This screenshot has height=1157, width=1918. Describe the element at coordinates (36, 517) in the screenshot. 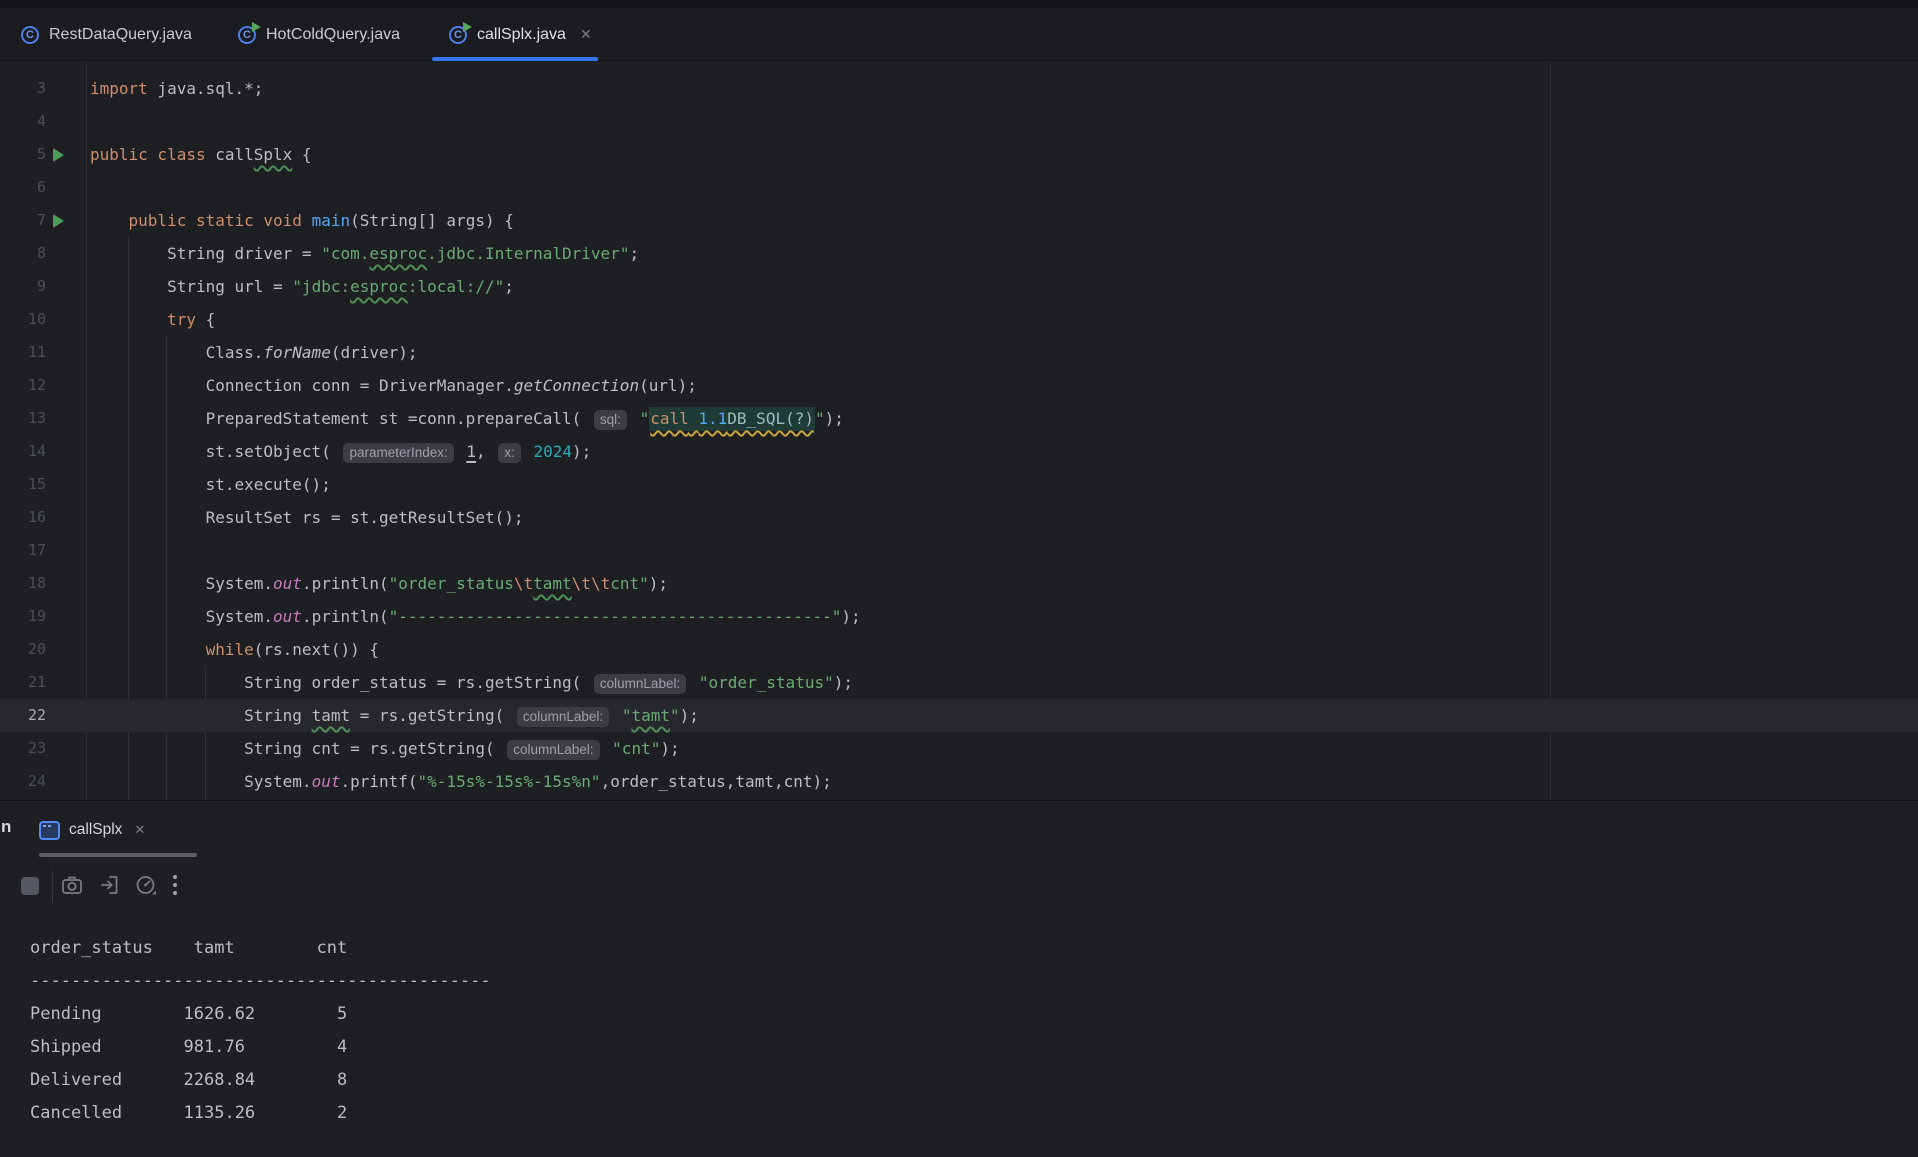

I see `line-number: 16` at that location.